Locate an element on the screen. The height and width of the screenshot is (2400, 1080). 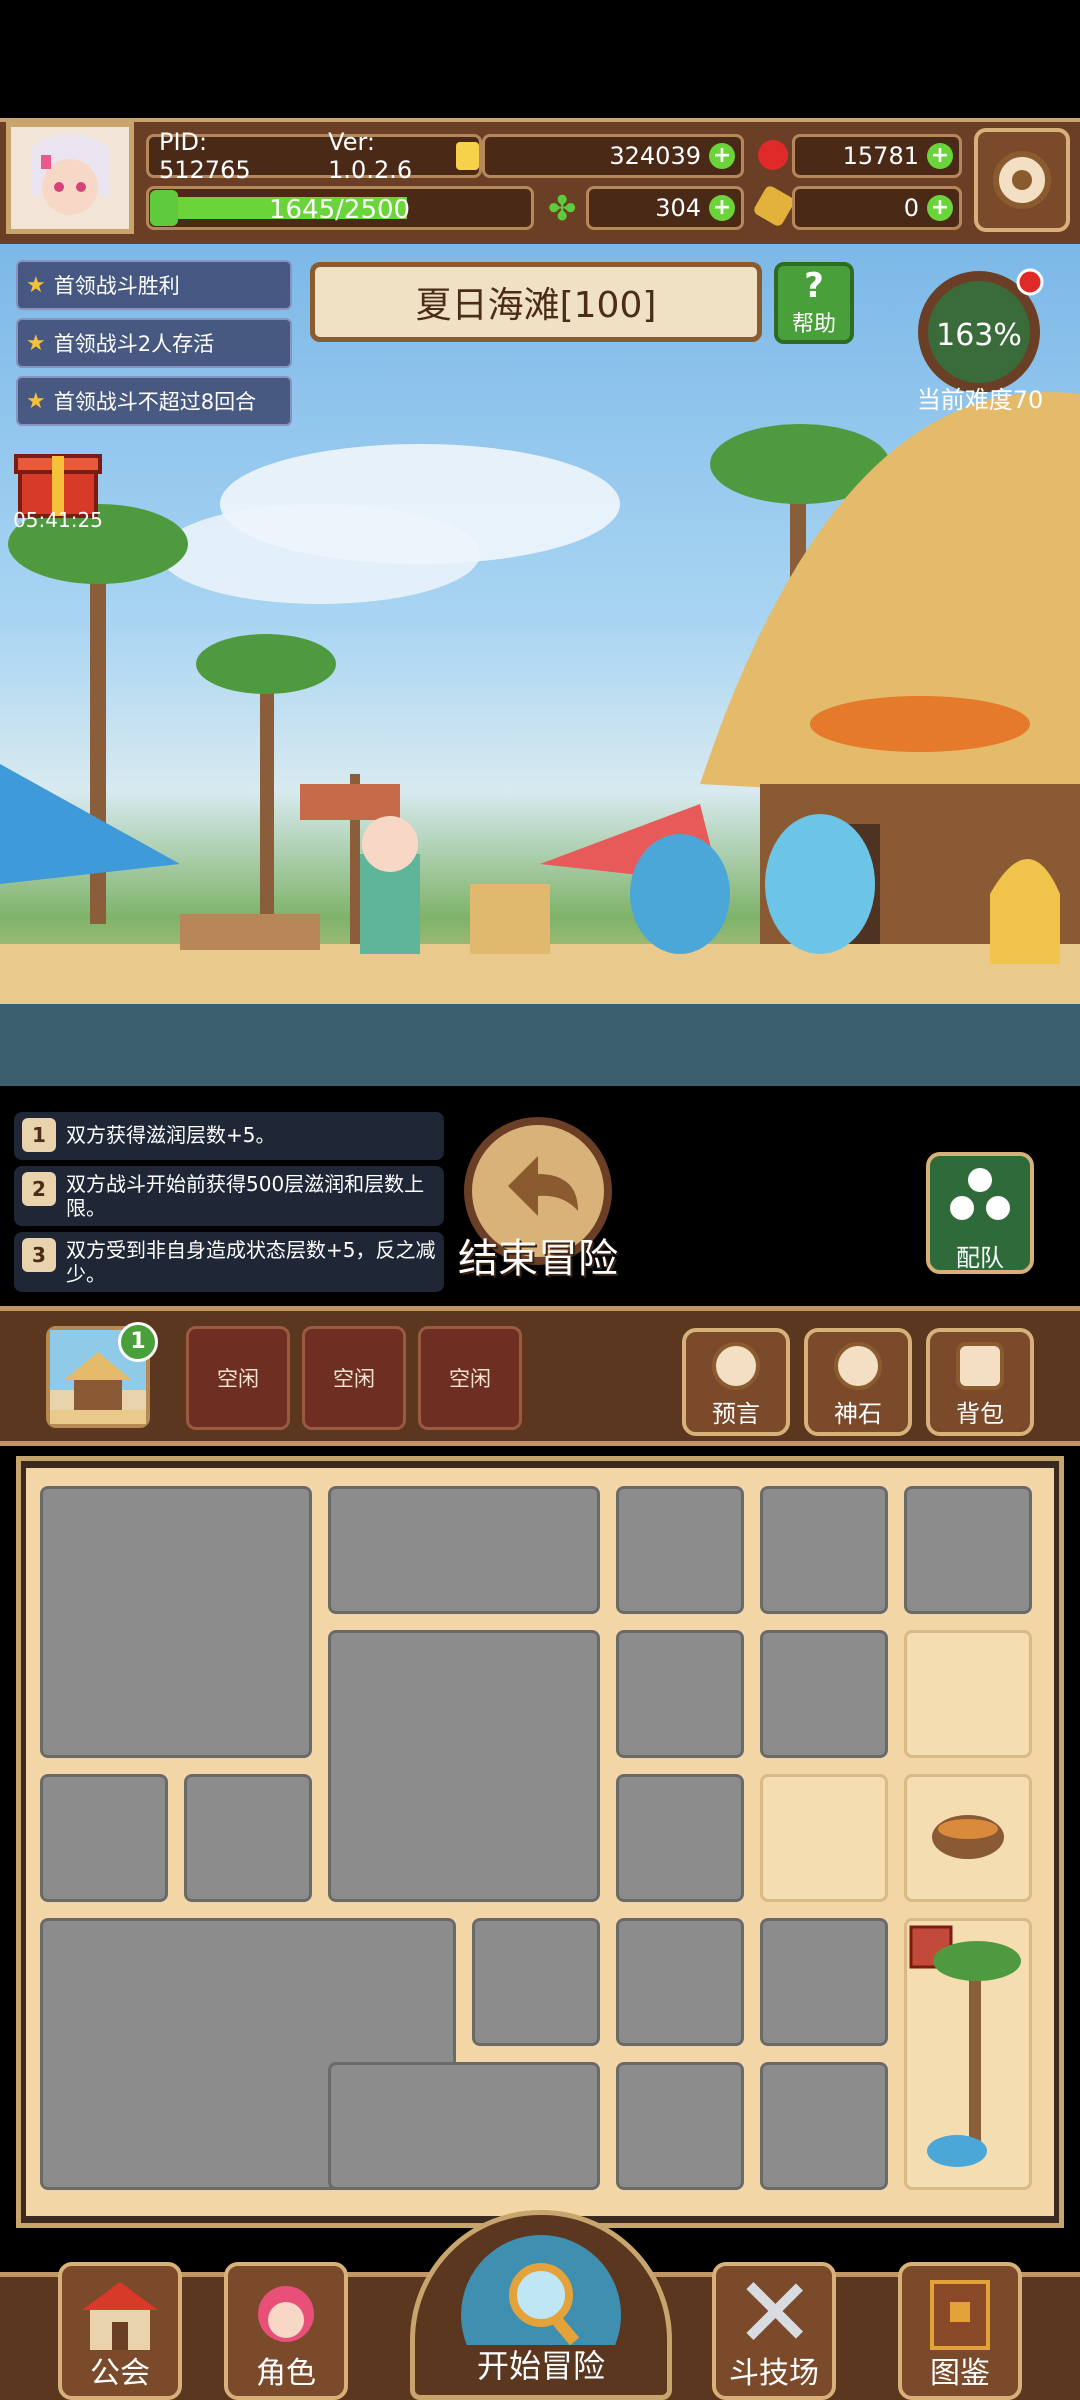
settings-button is located at coordinates (1022, 180).